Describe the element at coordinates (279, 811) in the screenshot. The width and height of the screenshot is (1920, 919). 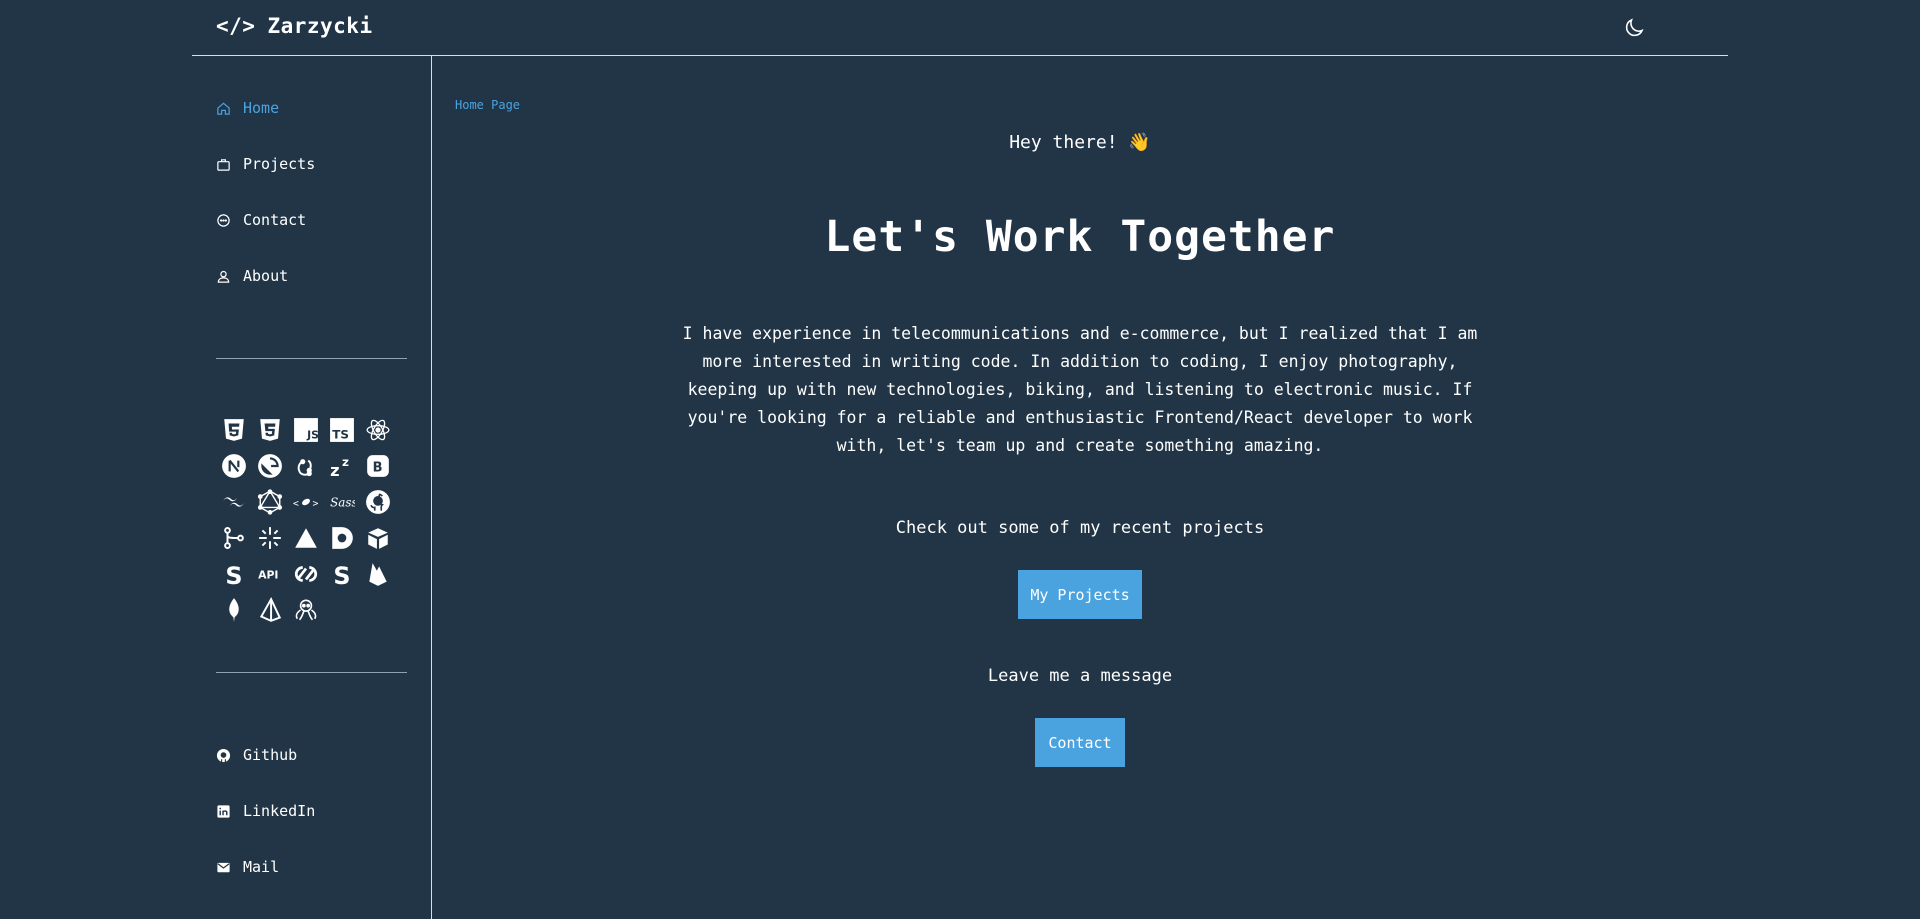
I see `social-linkedin-label: LinkedIn` at that location.